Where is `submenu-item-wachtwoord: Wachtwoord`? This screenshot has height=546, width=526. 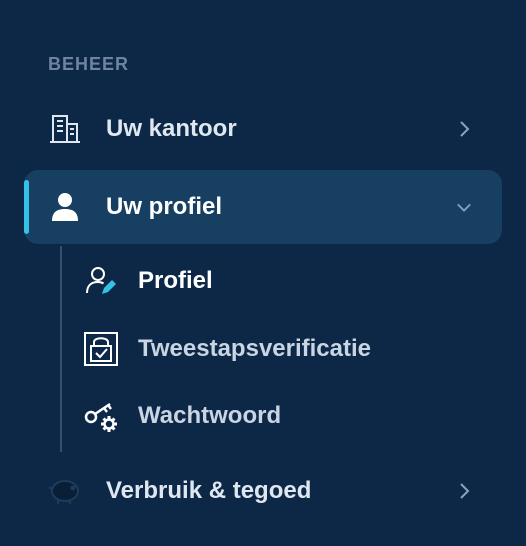
submenu-item-wachtwoord: Wachtwoord is located at coordinates (280, 416).